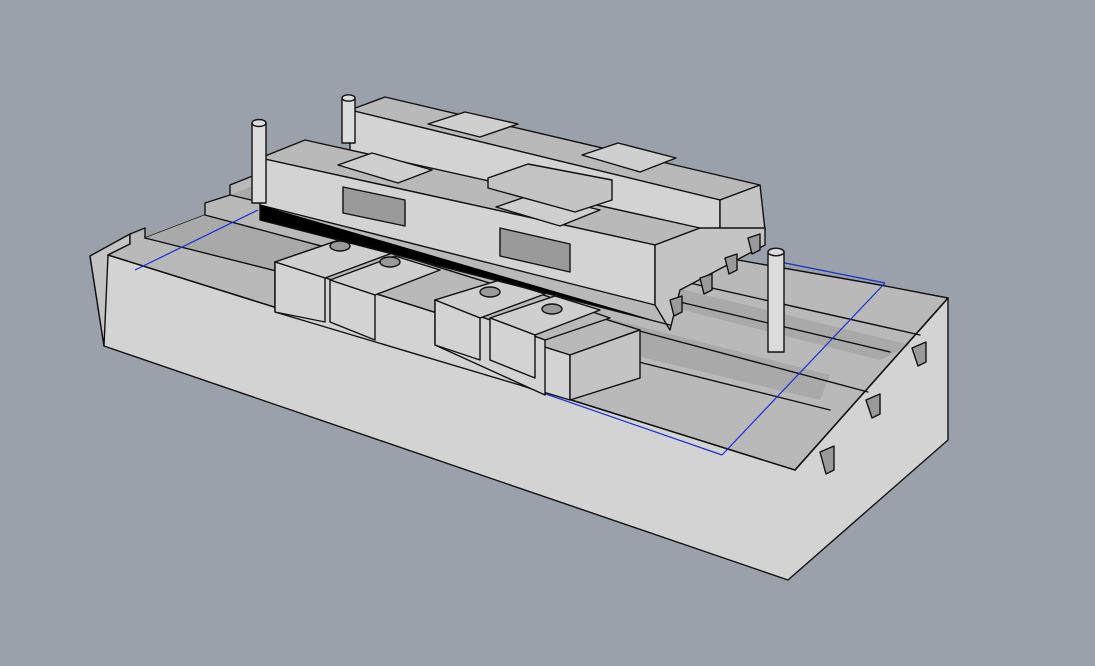 Image resolution: width=1095 pixels, height=666 pixels. What do you see at coordinates (776, 300) in the screenshot?
I see `pin-right` at bounding box center [776, 300].